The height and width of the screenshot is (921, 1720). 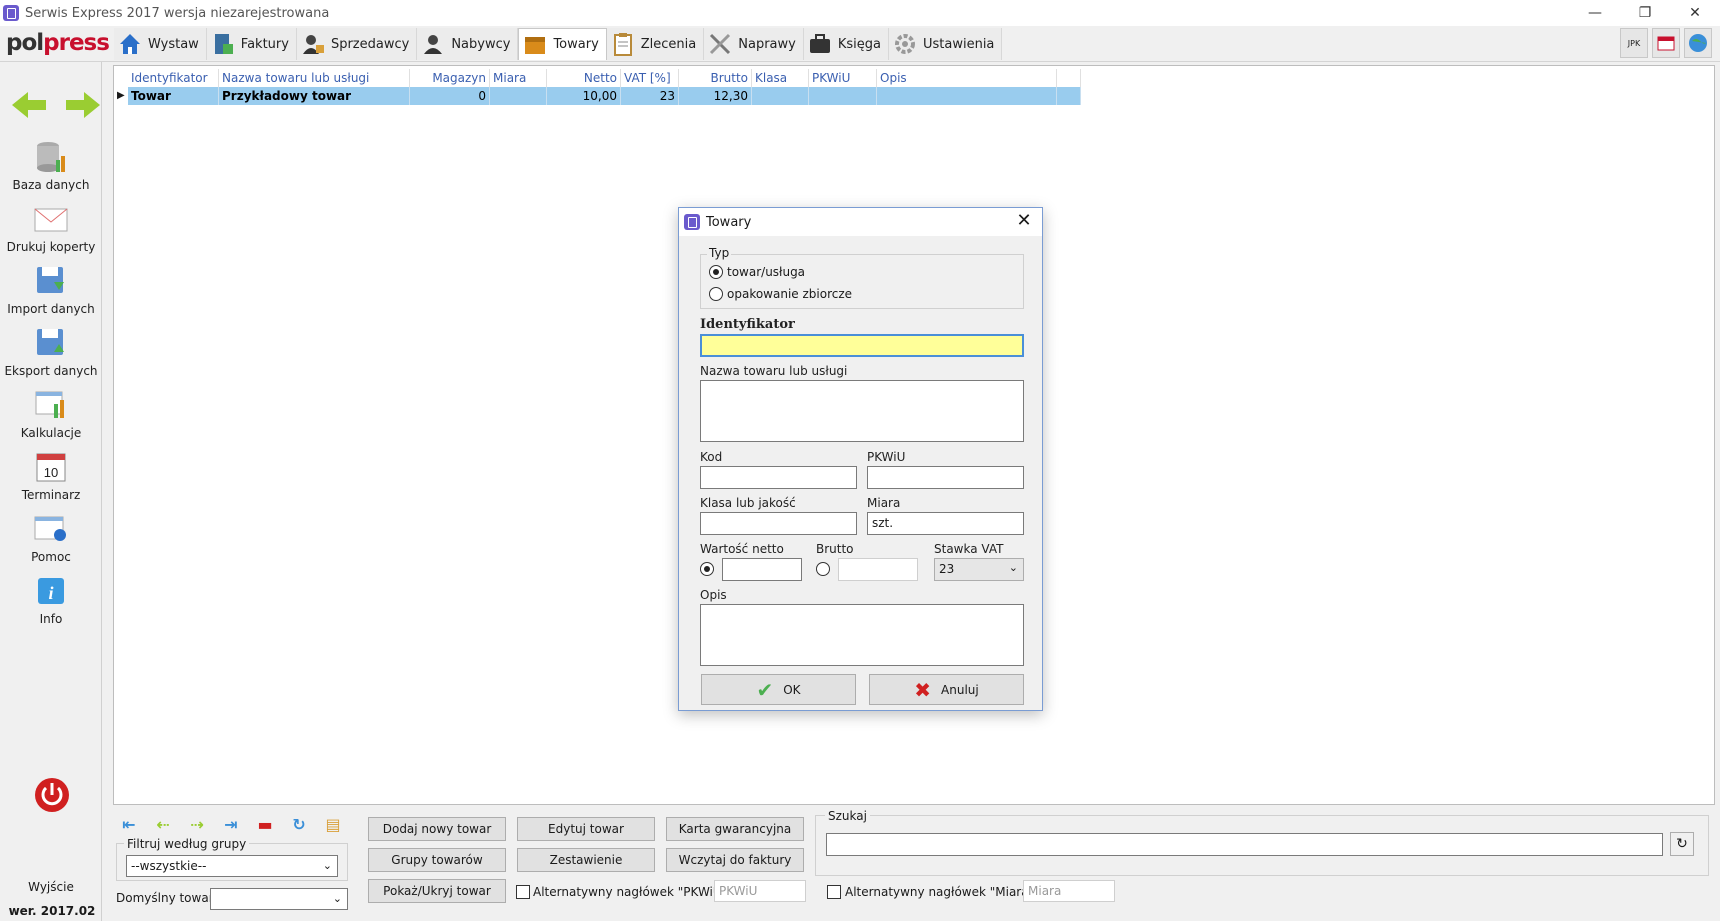 I want to click on forward-arrow-icon, so click(x=83, y=105).